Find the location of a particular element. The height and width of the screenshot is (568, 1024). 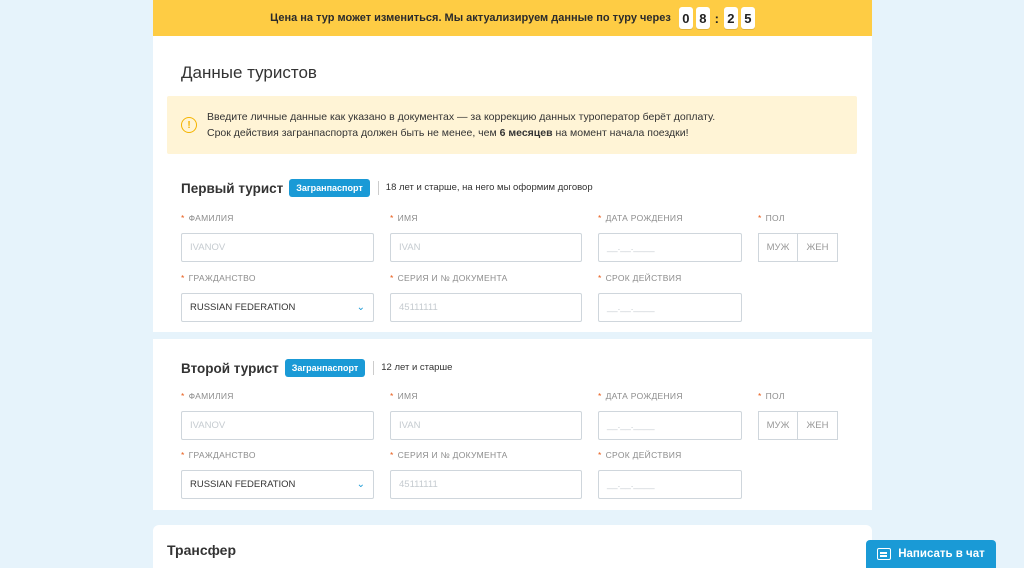

transfer-title: Трансфер is located at coordinates (202, 550).